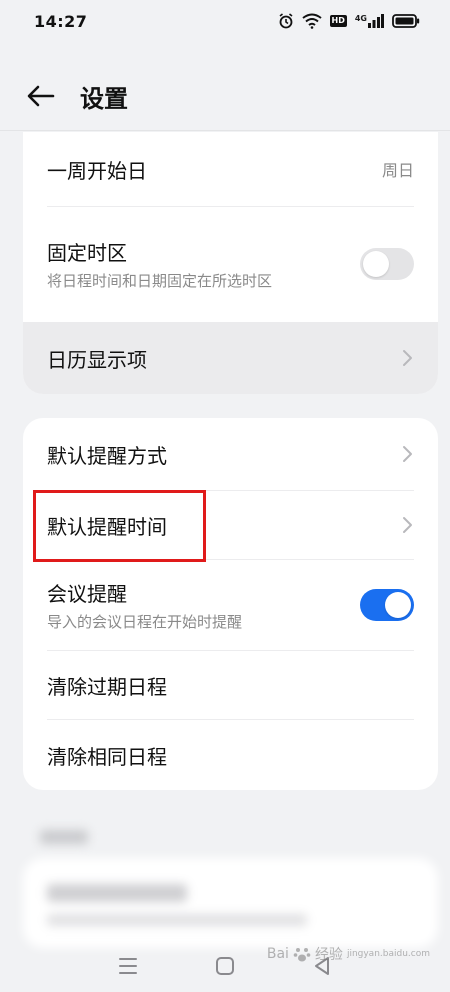 The width and height of the screenshot is (450, 992). What do you see at coordinates (369, 21) in the screenshot?
I see `signal-4g-icon: 4G` at bounding box center [369, 21].